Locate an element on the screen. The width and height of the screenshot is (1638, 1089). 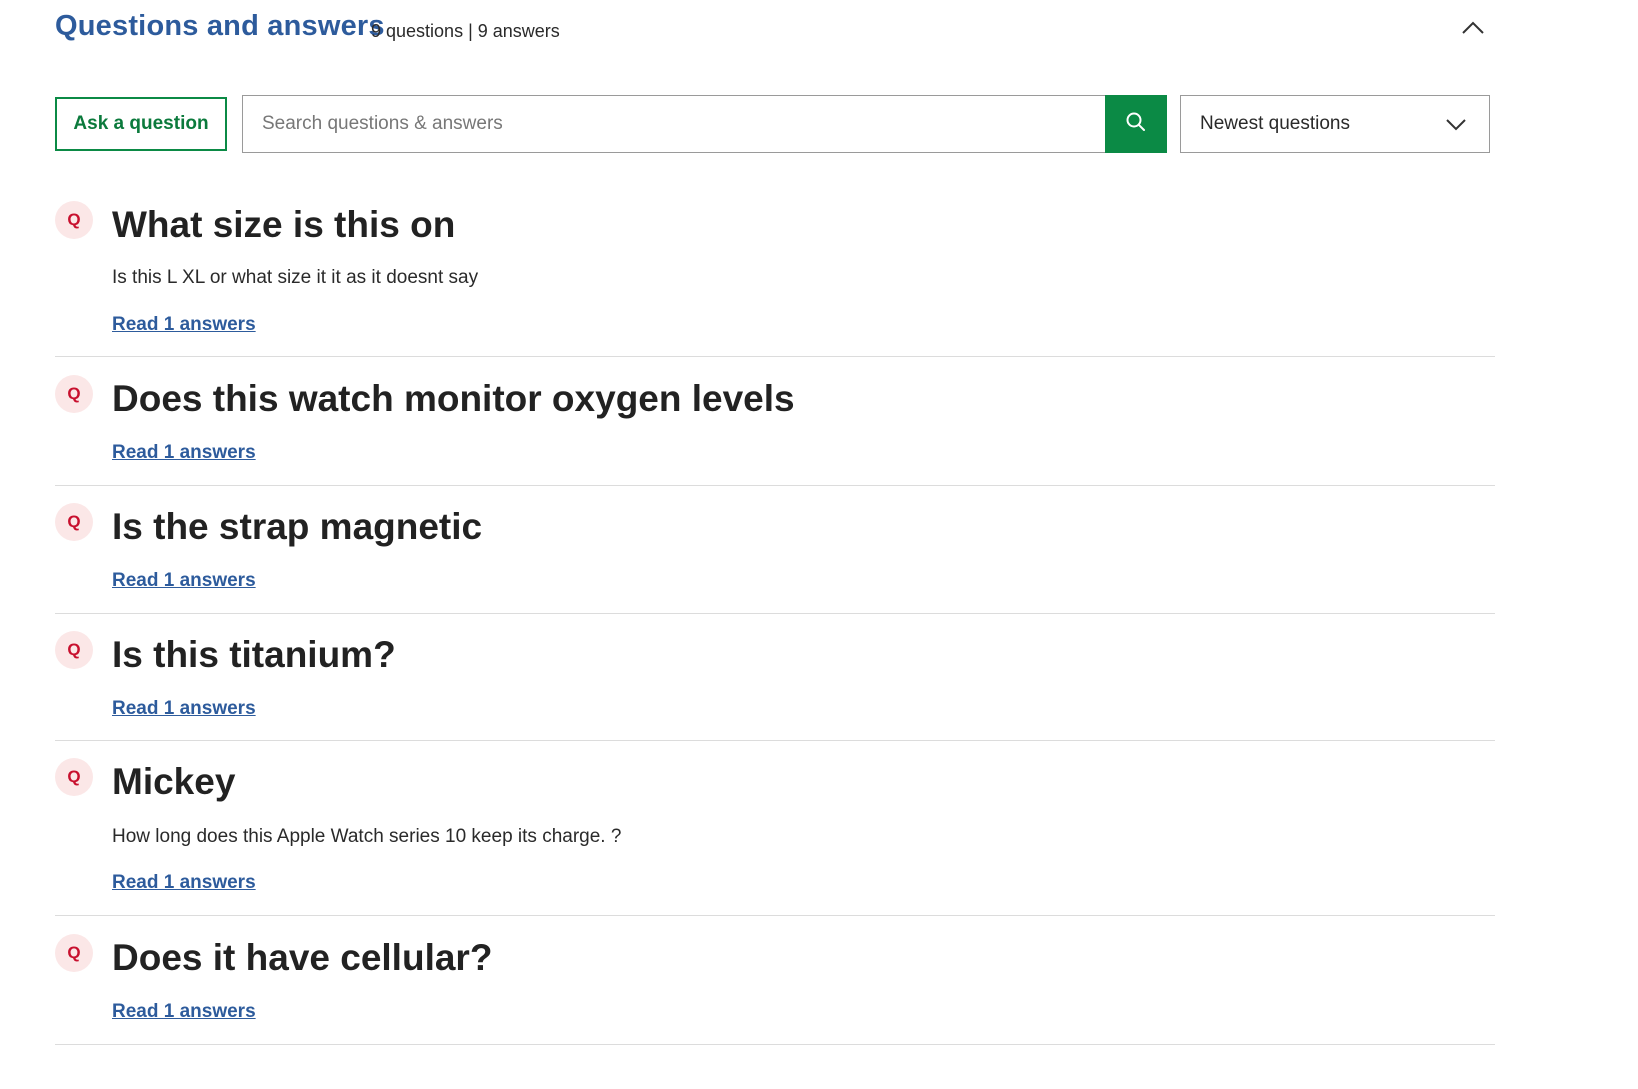
question-title: What size is this on is located at coordinates (284, 224).